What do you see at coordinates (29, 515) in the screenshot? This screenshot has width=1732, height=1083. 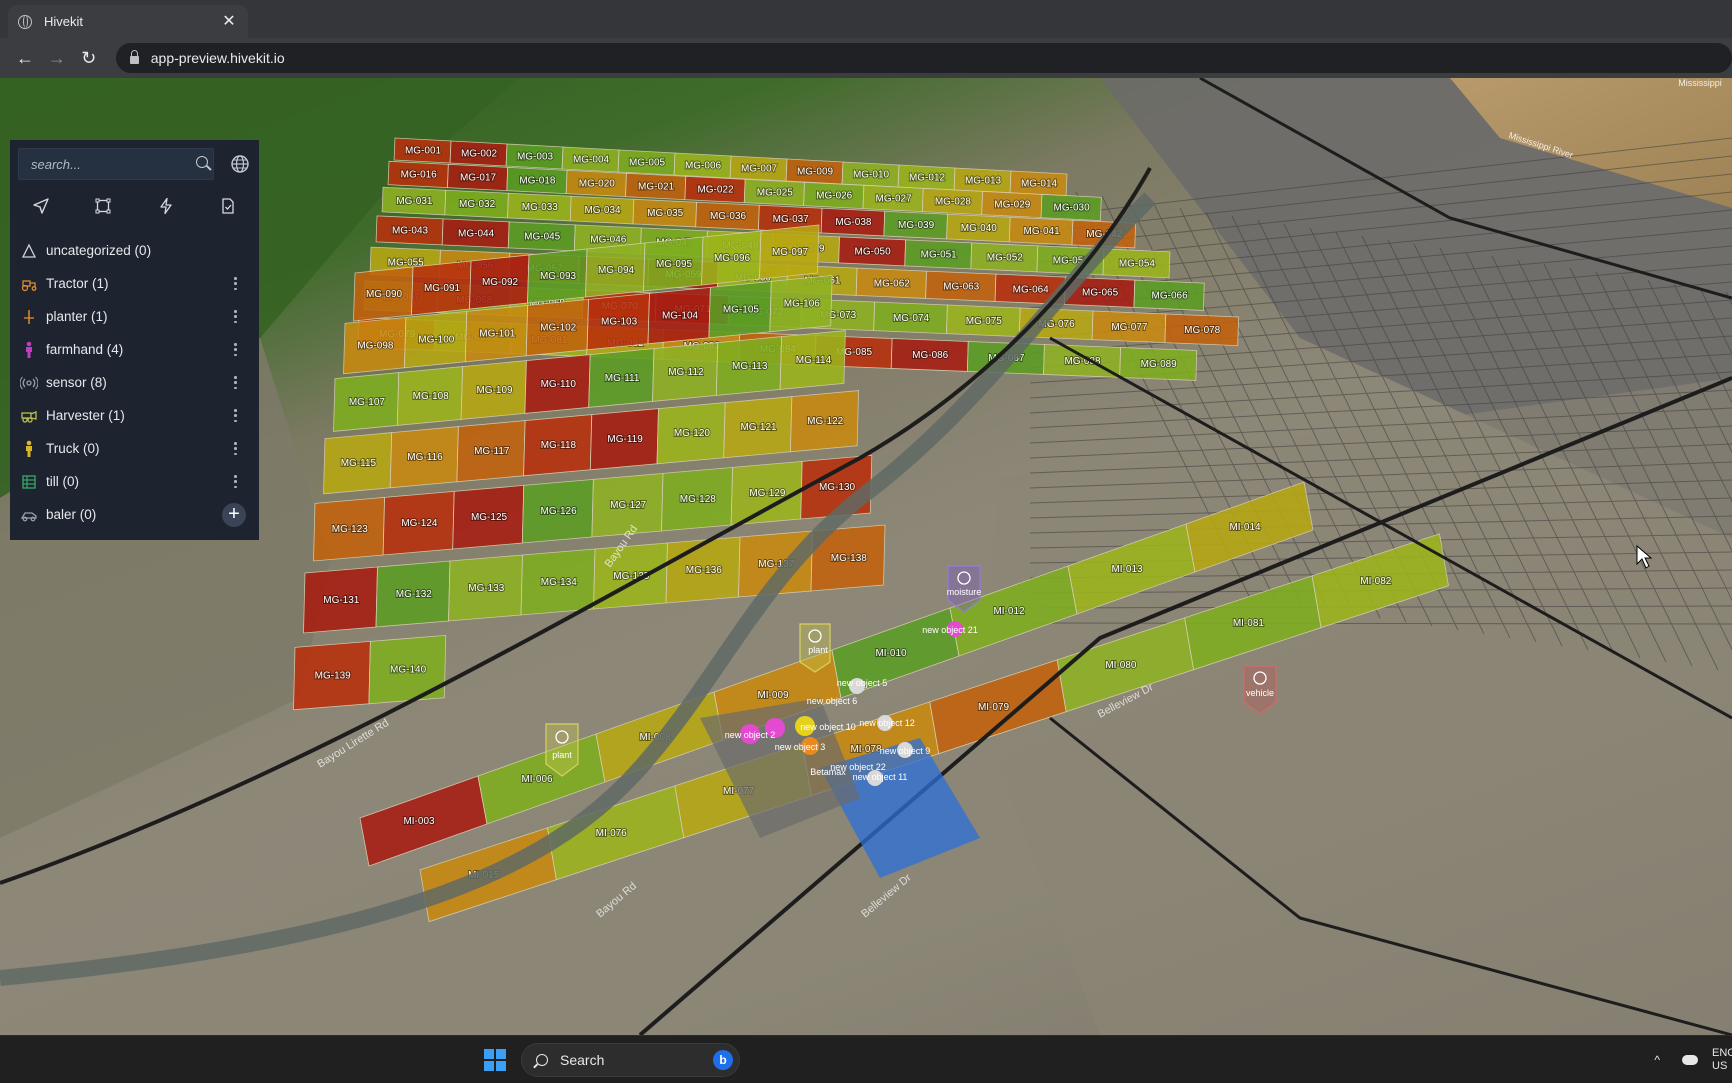 I see `baler-icon` at bounding box center [29, 515].